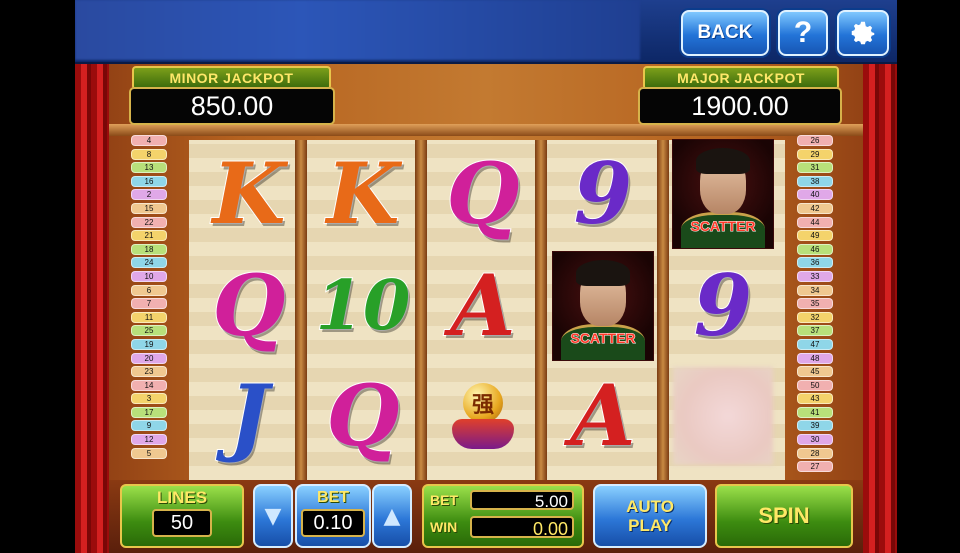  I want to click on chevron-up-icon: ▲, so click(392, 516).